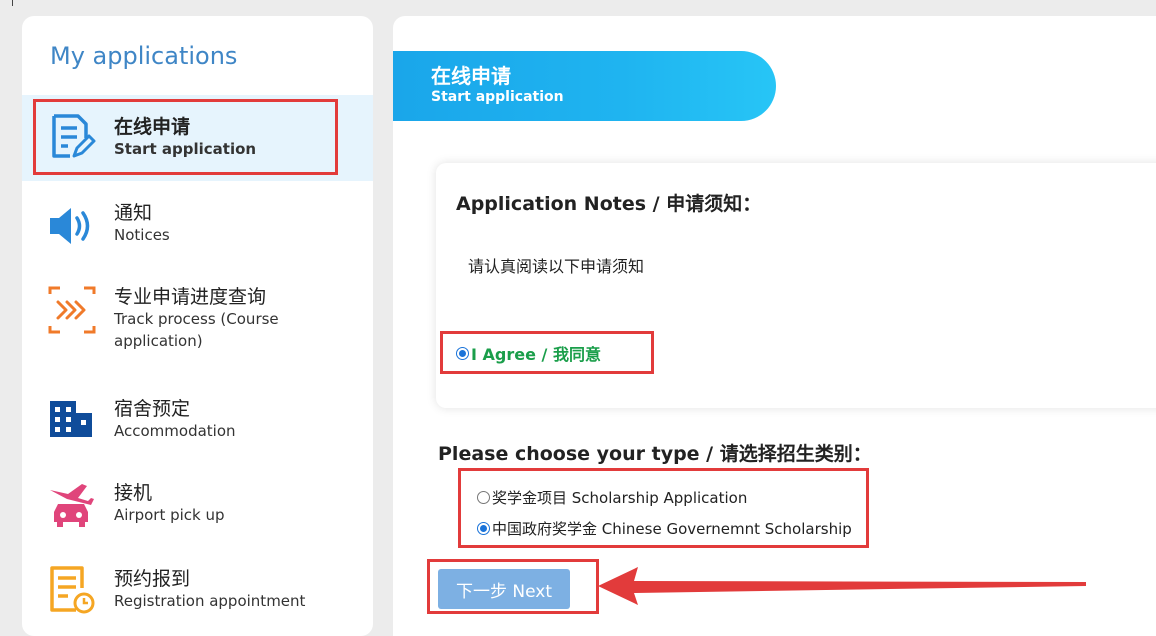 This screenshot has height=636, width=1156. Describe the element at coordinates (190, 297) in the screenshot. I see `sidebar-item-label-zh: 专业申请进度查询` at that location.